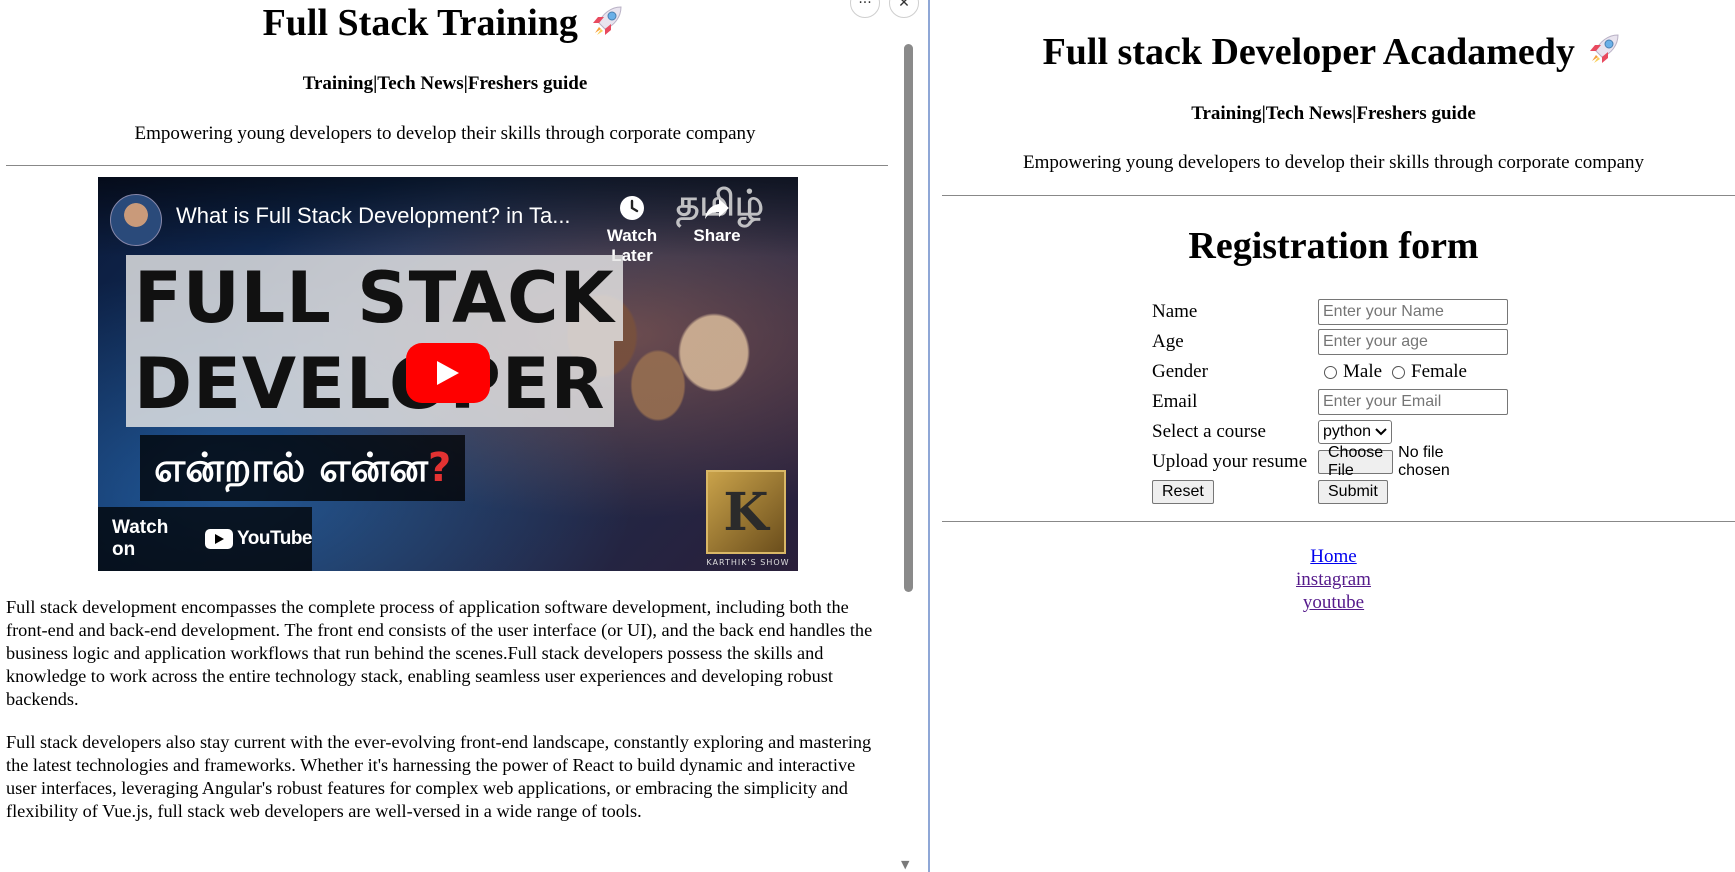 The image size is (1735, 872). I want to click on academy-title: Full stack Developer Acadamedy, so click(1332, 54).